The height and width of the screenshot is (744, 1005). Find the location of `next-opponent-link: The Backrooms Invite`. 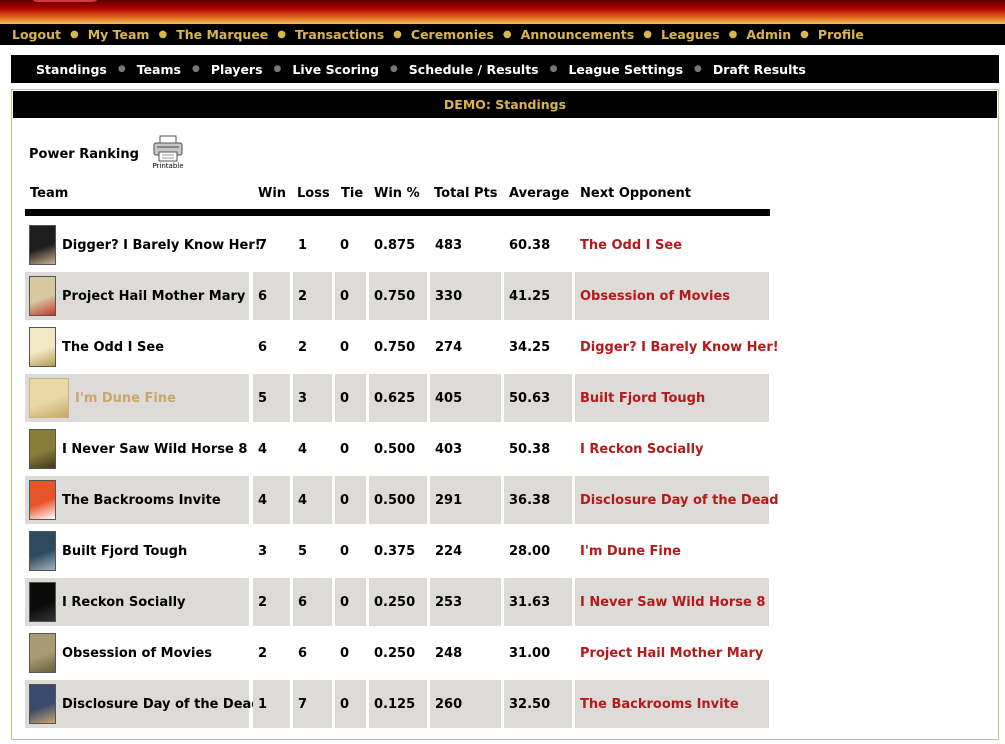

next-opponent-link: The Backrooms Invite is located at coordinates (672, 704).